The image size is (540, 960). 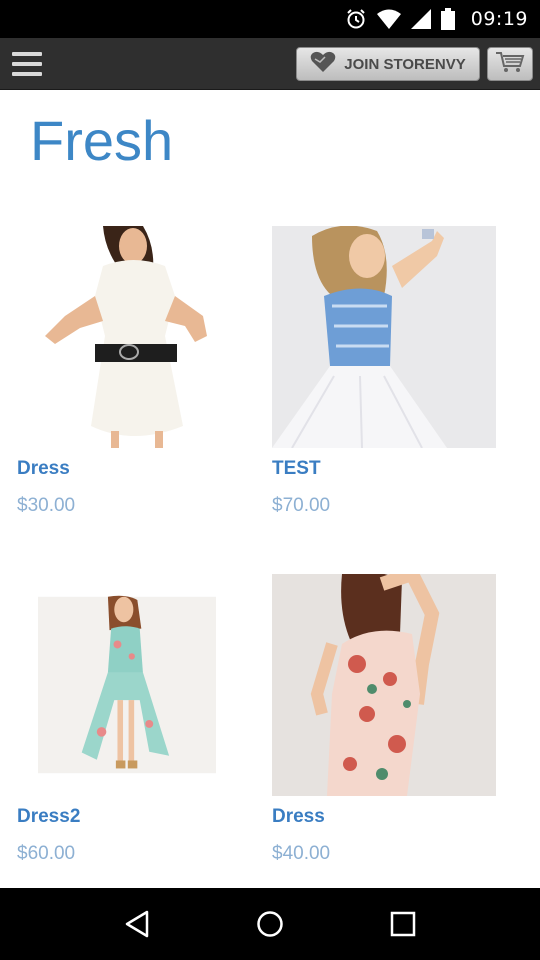 I want to click on product-price: $60.00, so click(x=46, y=853).